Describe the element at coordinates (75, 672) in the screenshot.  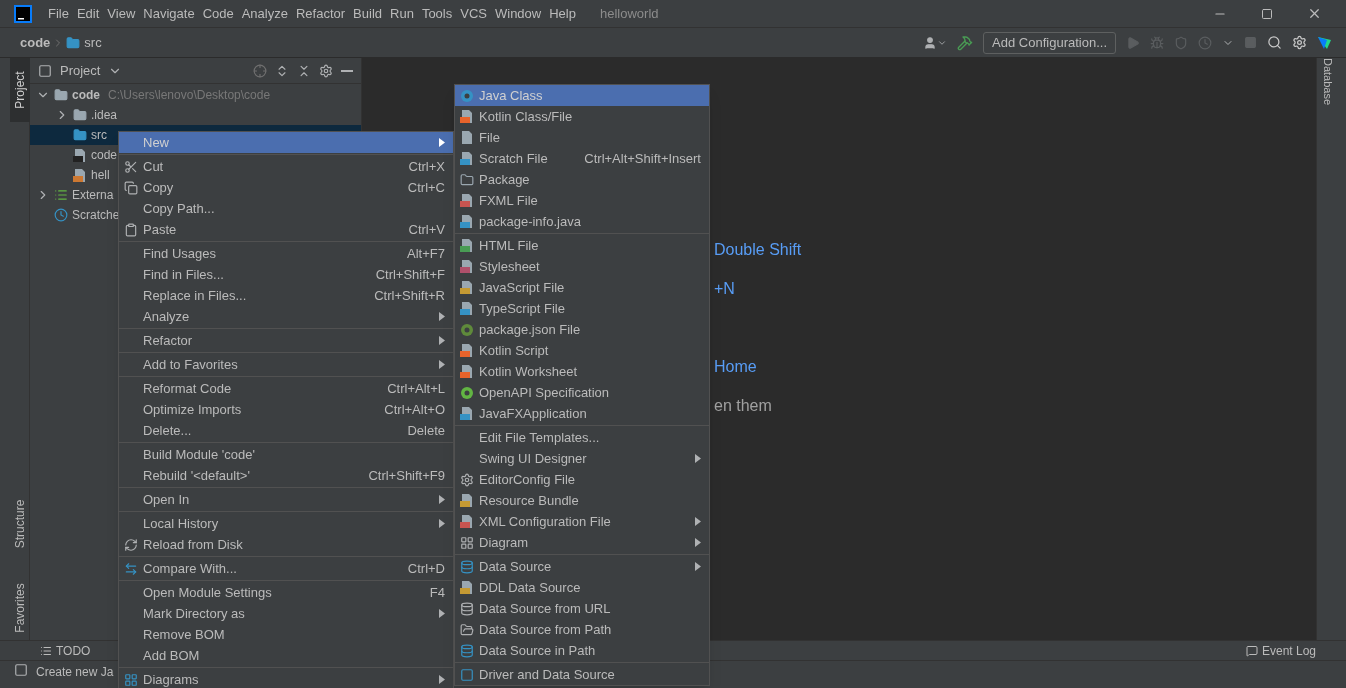
I see `status-message: Create new Ja` at that location.